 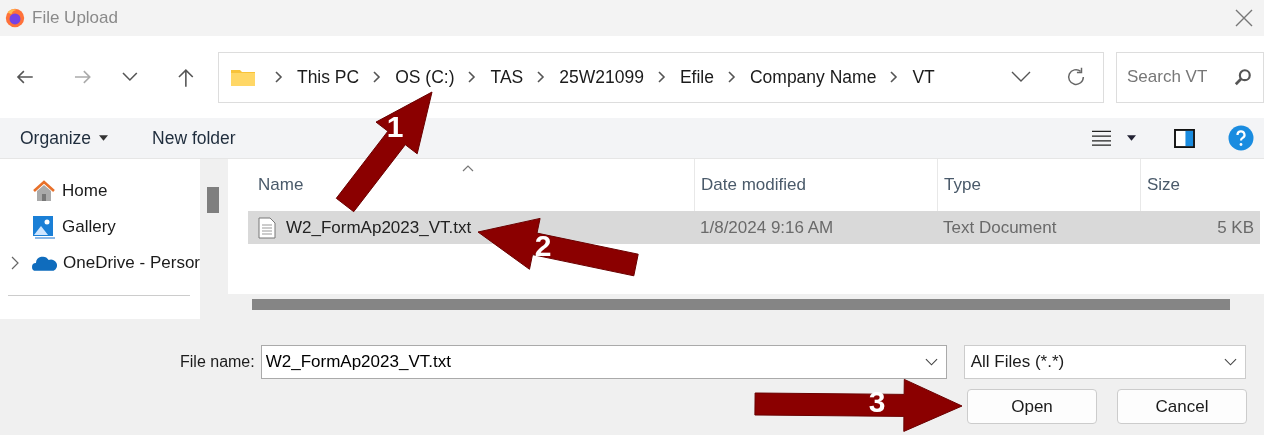 I want to click on gallery-icon, so click(x=44, y=227).